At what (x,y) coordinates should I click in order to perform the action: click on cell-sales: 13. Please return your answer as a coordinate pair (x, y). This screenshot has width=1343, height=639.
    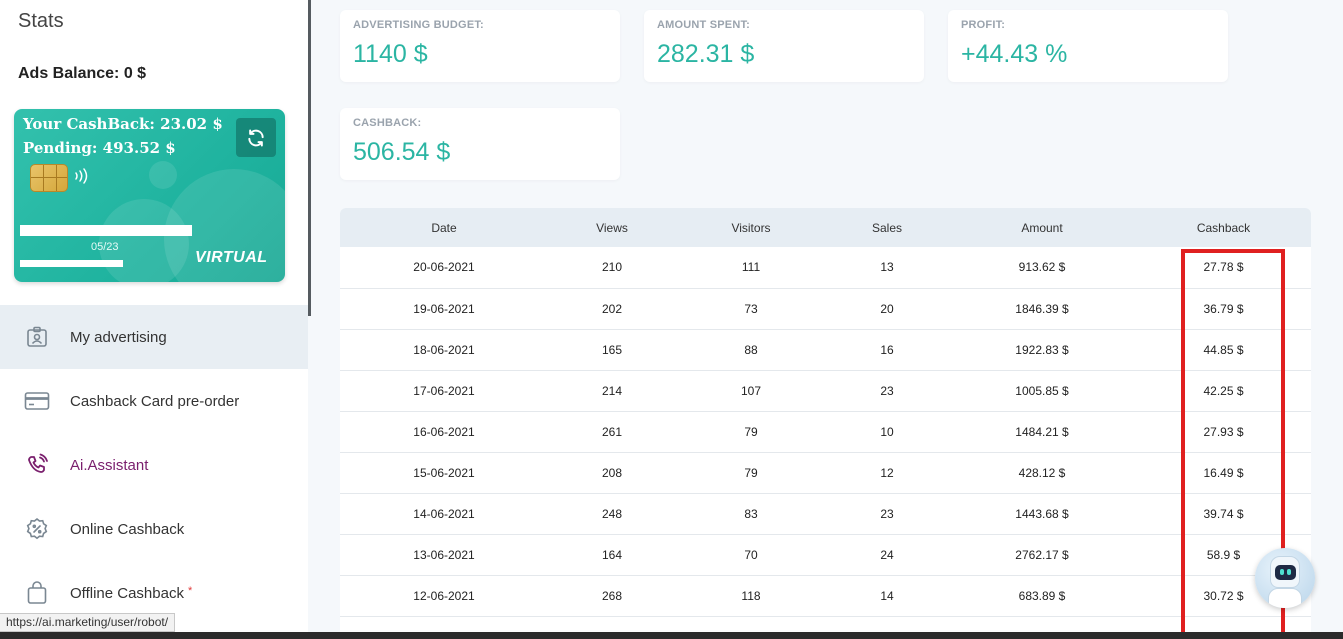
    Looking at the image, I should click on (887, 268).